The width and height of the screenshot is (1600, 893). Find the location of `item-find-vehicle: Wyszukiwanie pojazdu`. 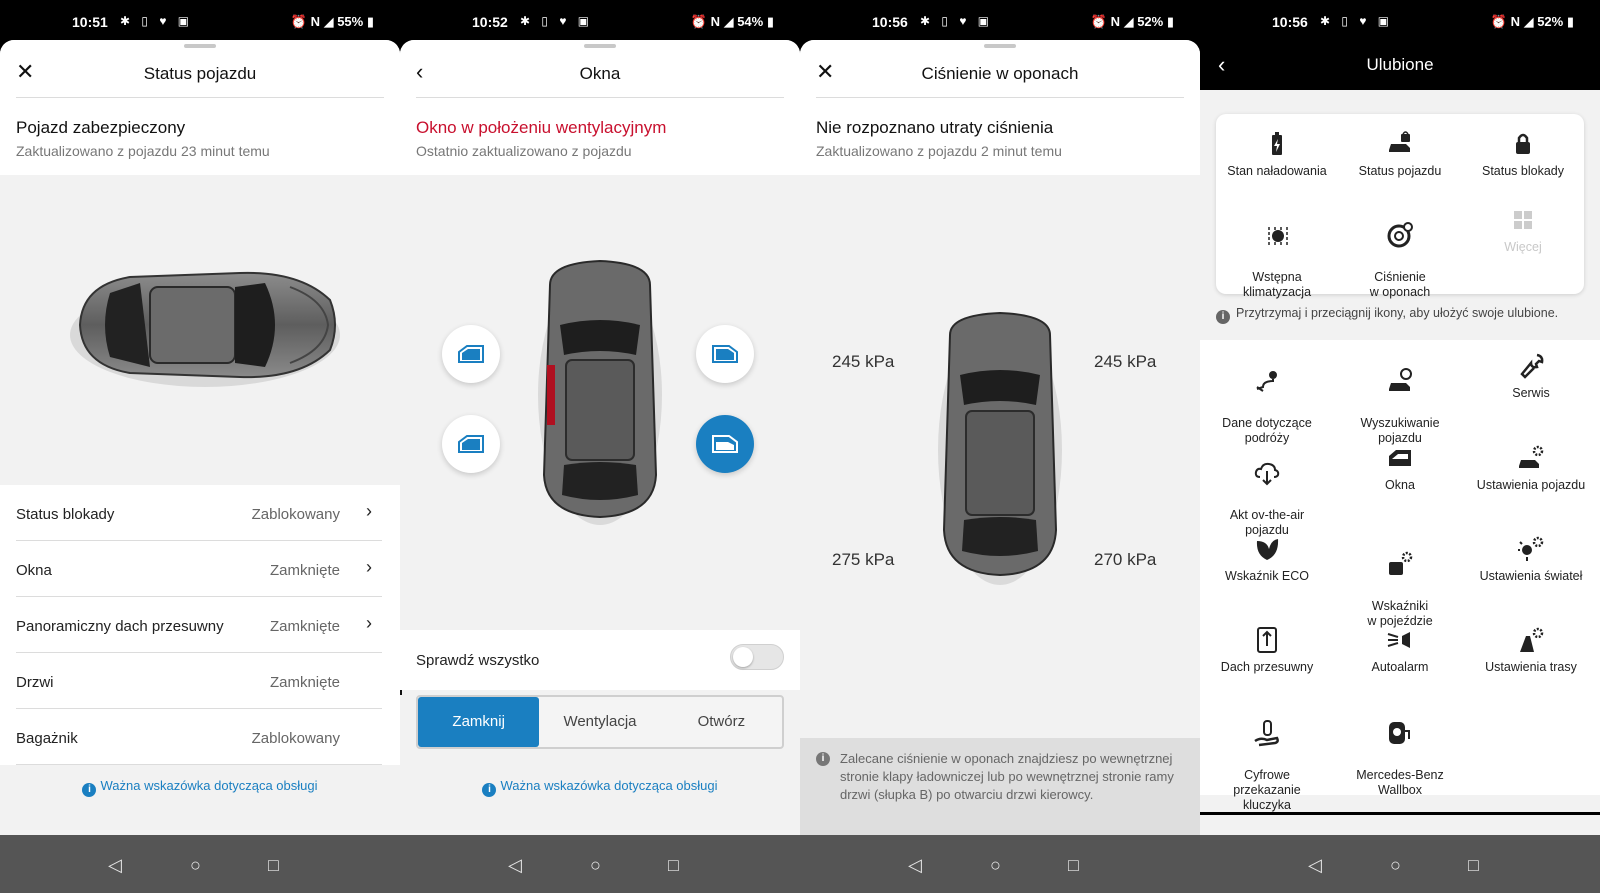

item-find-vehicle: Wyszukiwanie pojazdu is located at coordinates (1400, 399).